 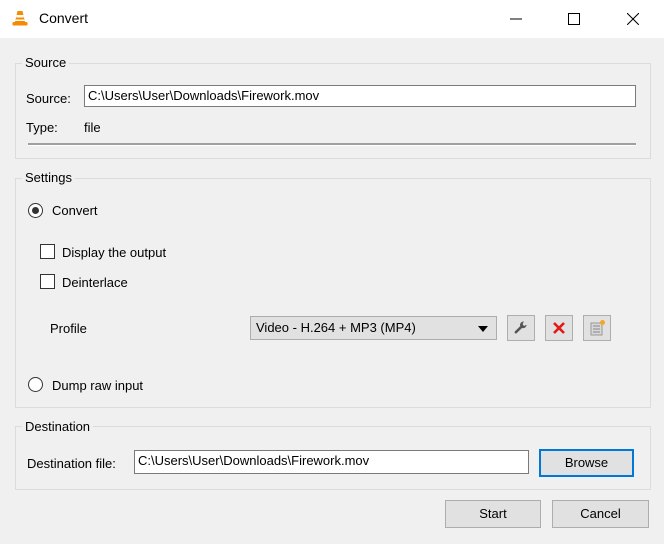 I want to click on title-bar: Convert, so click(x=332, y=19).